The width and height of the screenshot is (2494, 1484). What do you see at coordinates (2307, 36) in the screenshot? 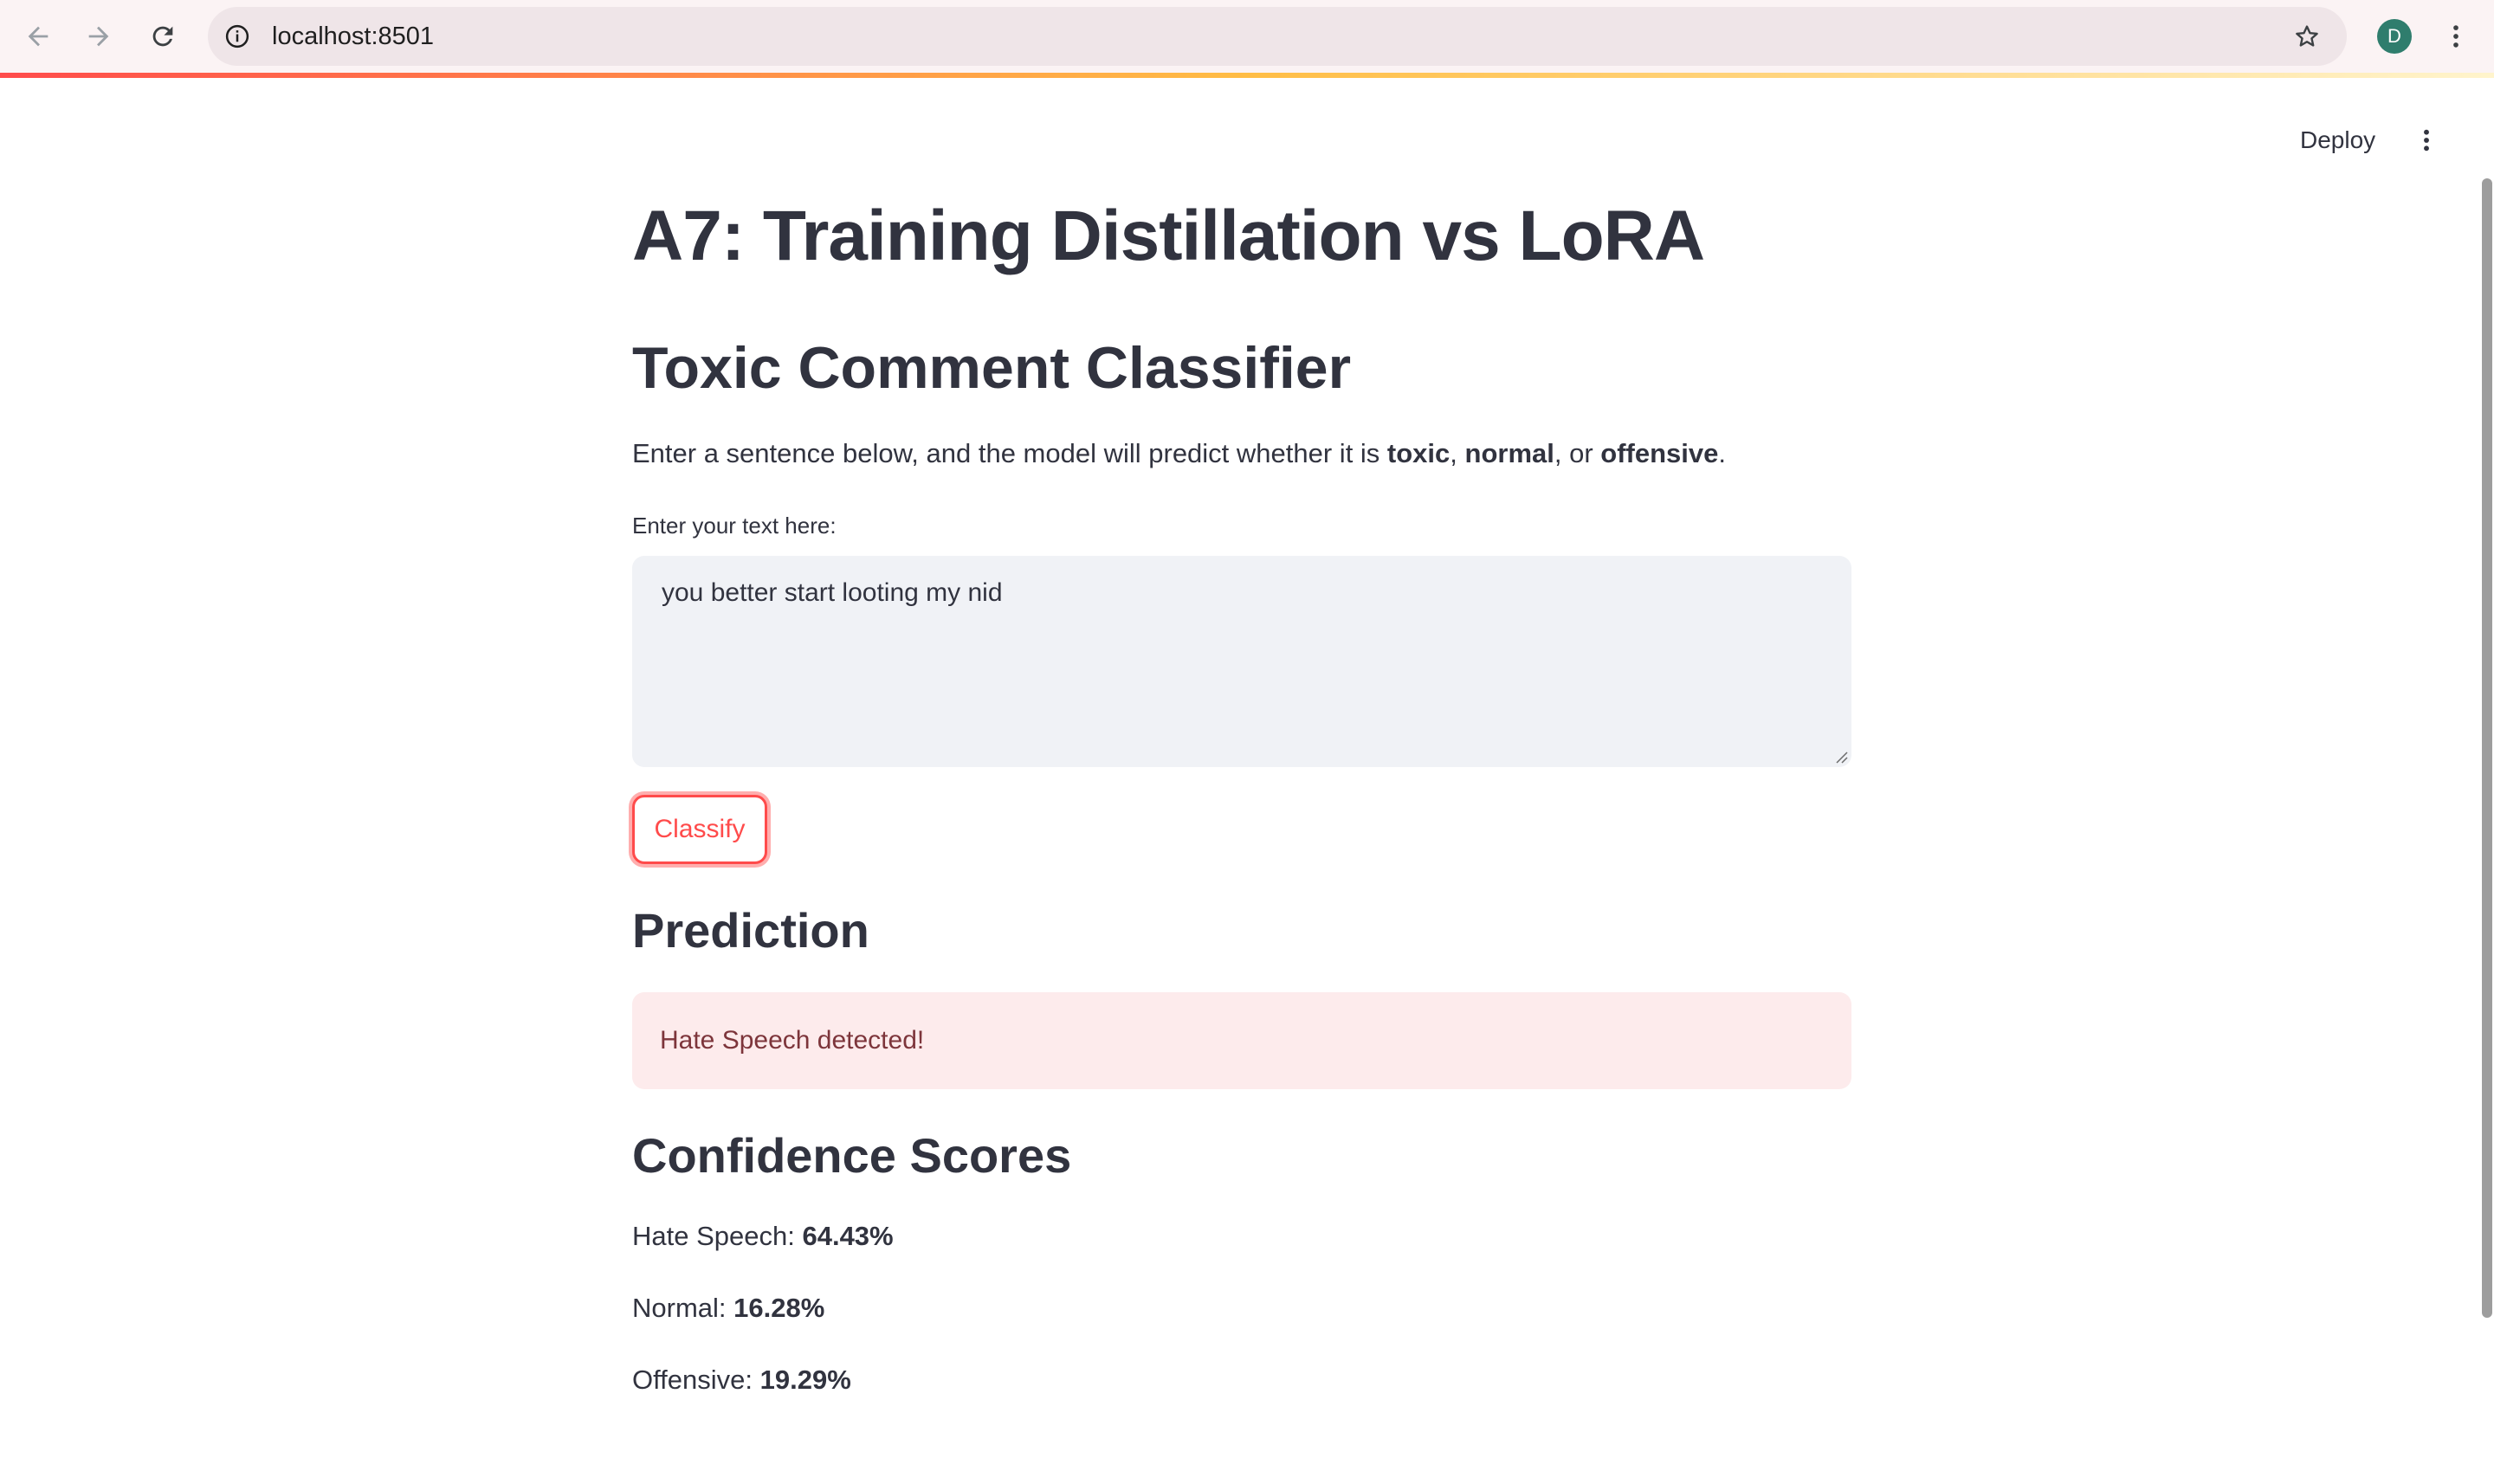
I see `bookmark-star-icon` at bounding box center [2307, 36].